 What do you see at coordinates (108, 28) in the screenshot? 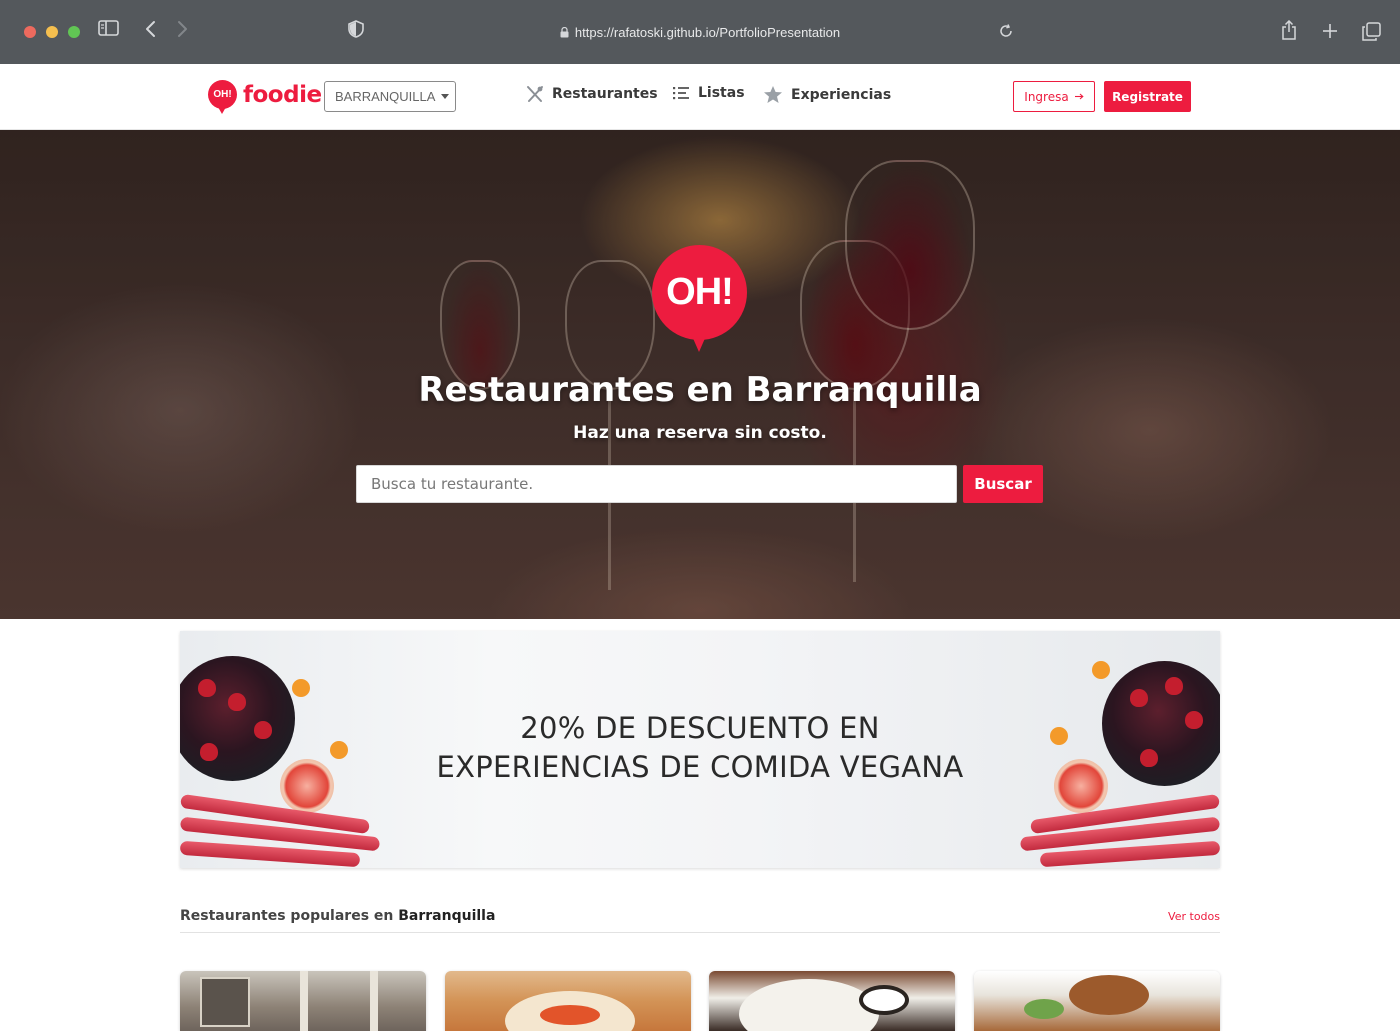
I see `sidebar-icon` at bounding box center [108, 28].